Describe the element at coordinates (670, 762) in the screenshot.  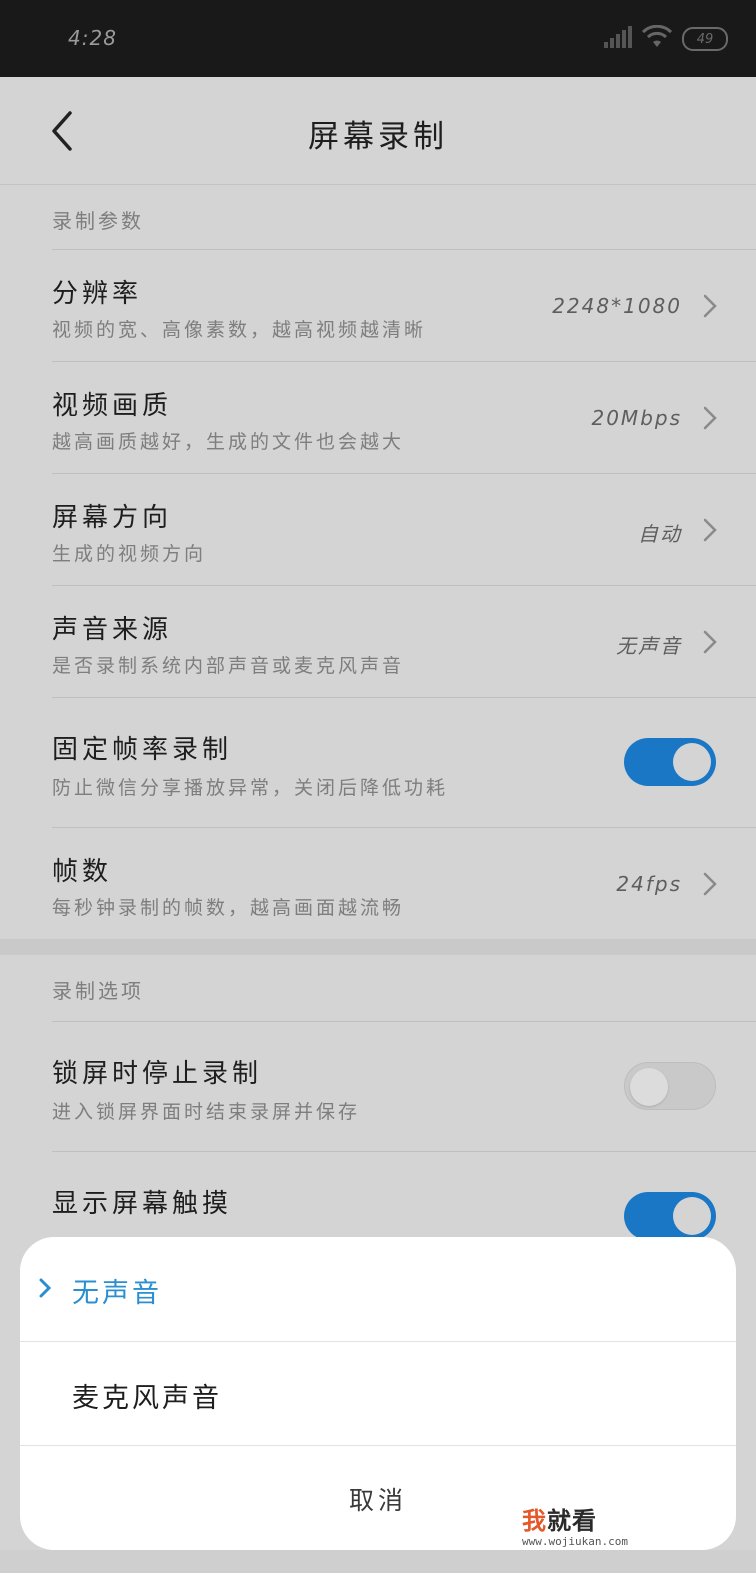
I see `fixed-framerate-toggle` at that location.